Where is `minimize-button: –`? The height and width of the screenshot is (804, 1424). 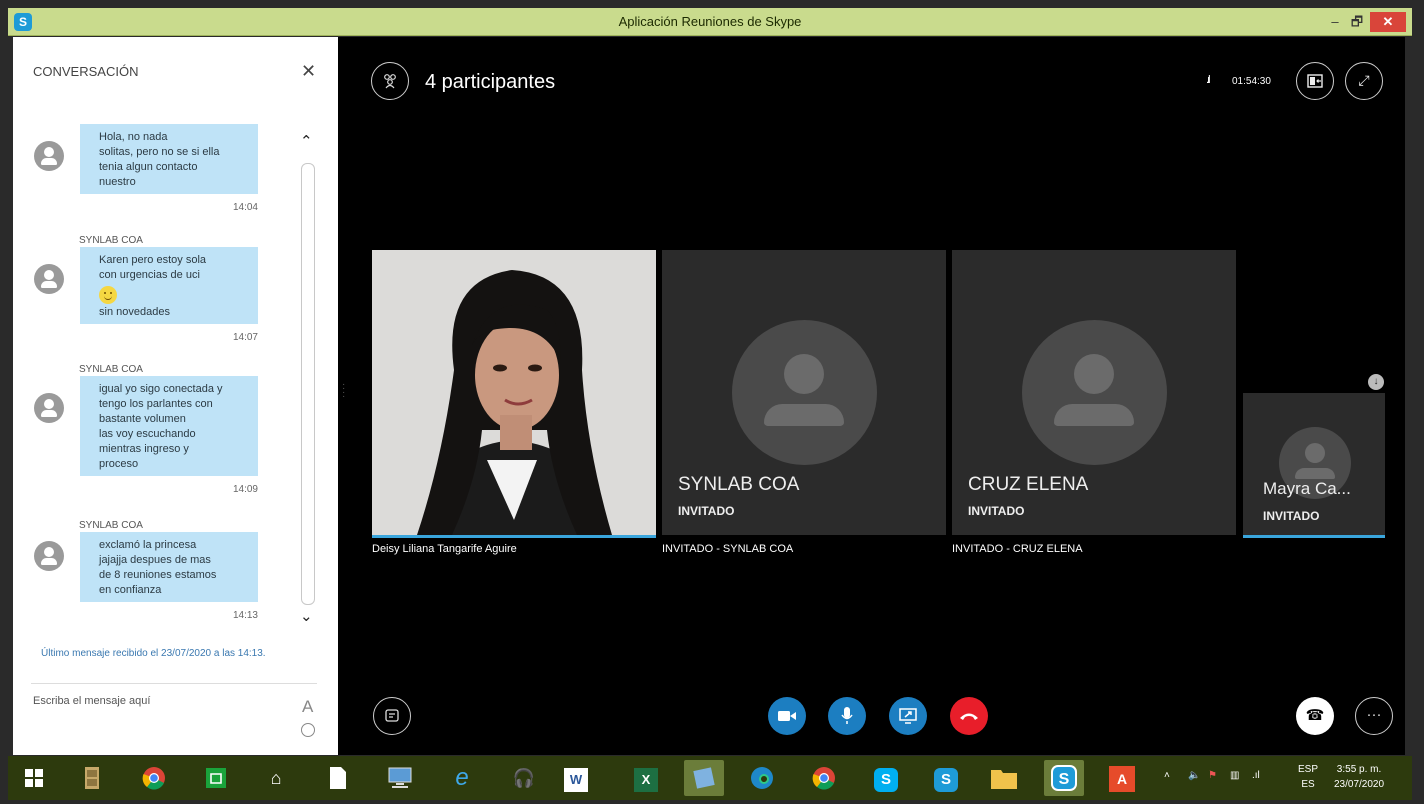
minimize-button: – is located at coordinates (1335, 22).